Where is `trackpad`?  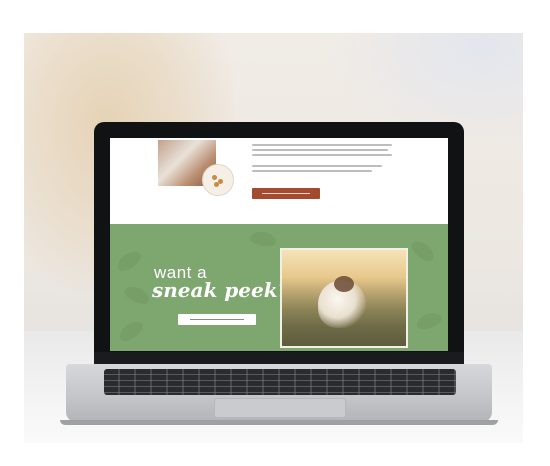 trackpad is located at coordinates (280, 408).